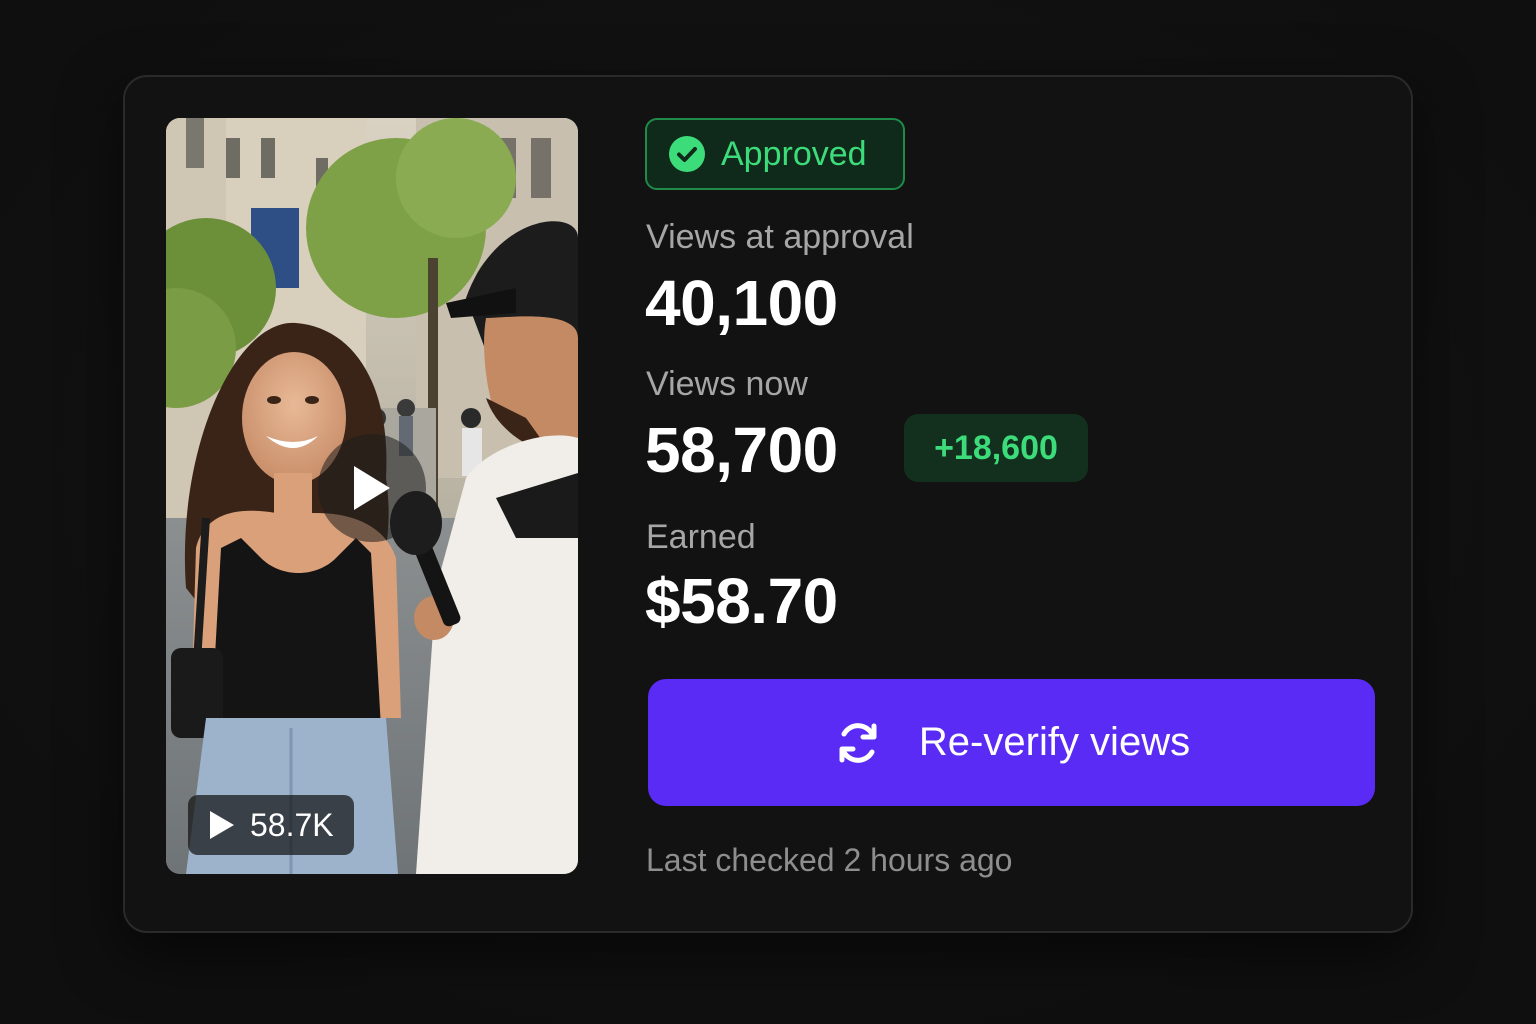  What do you see at coordinates (701, 537) in the screenshot?
I see `earned-label: Earned` at bounding box center [701, 537].